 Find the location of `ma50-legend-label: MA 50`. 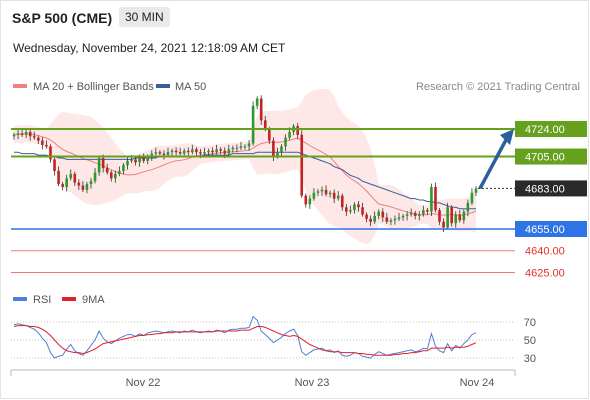

ma50-legend-label: MA 50 is located at coordinates (190, 87).